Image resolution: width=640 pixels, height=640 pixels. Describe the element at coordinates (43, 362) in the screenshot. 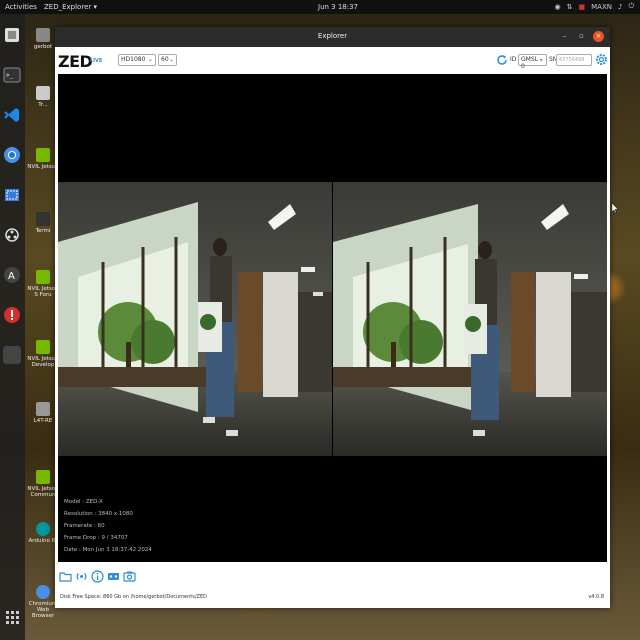

I see `desktop-icon-label: NVIL Jetson Develop` at that location.